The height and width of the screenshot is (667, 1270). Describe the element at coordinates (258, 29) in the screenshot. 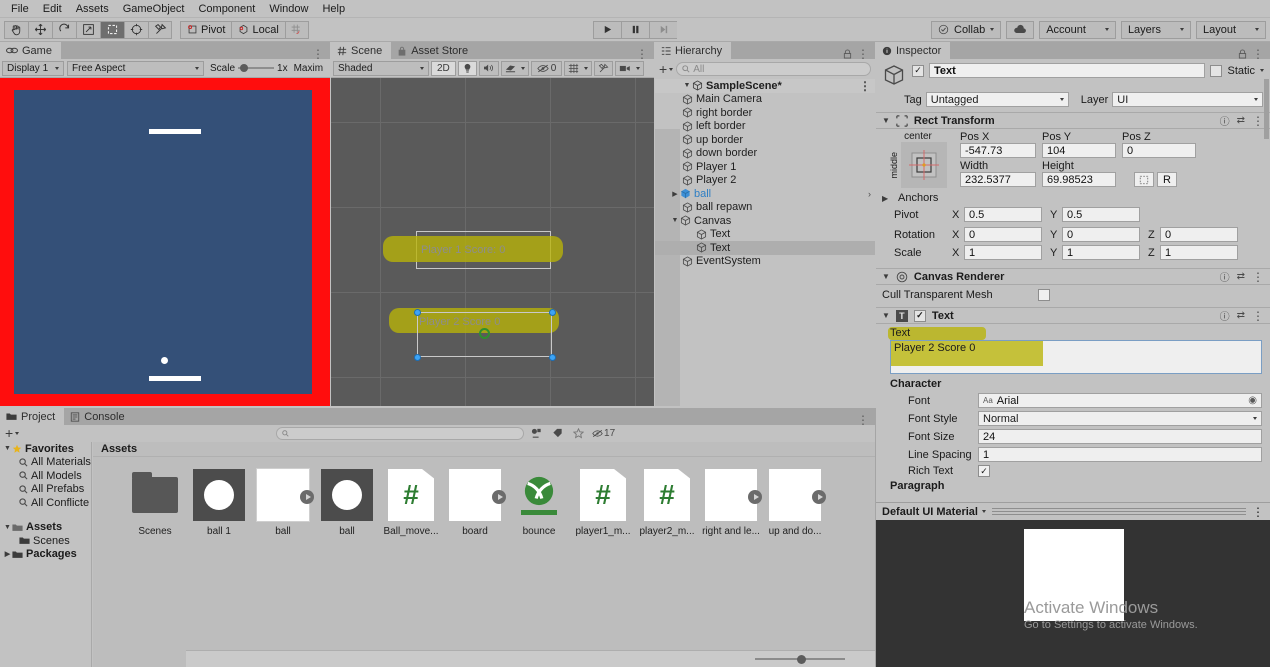

I see `local-toggle-button: Local` at that location.